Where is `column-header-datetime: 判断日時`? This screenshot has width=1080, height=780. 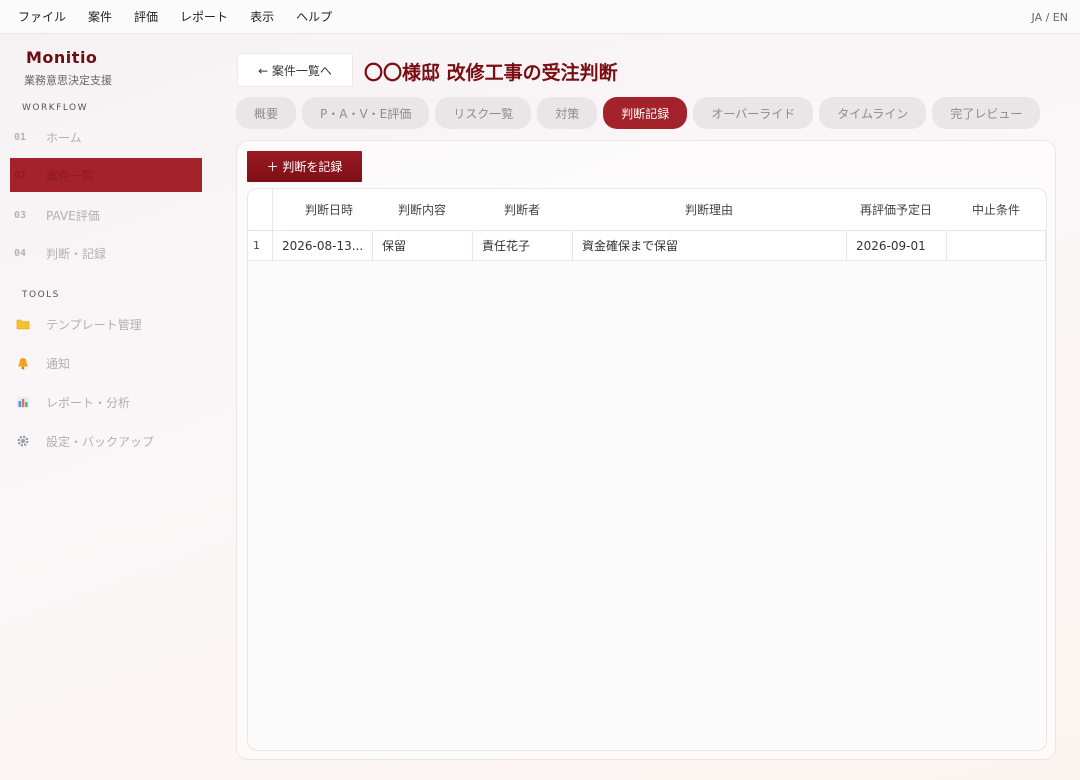 column-header-datetime: 判断日時 is located at coordinates (329, 209).